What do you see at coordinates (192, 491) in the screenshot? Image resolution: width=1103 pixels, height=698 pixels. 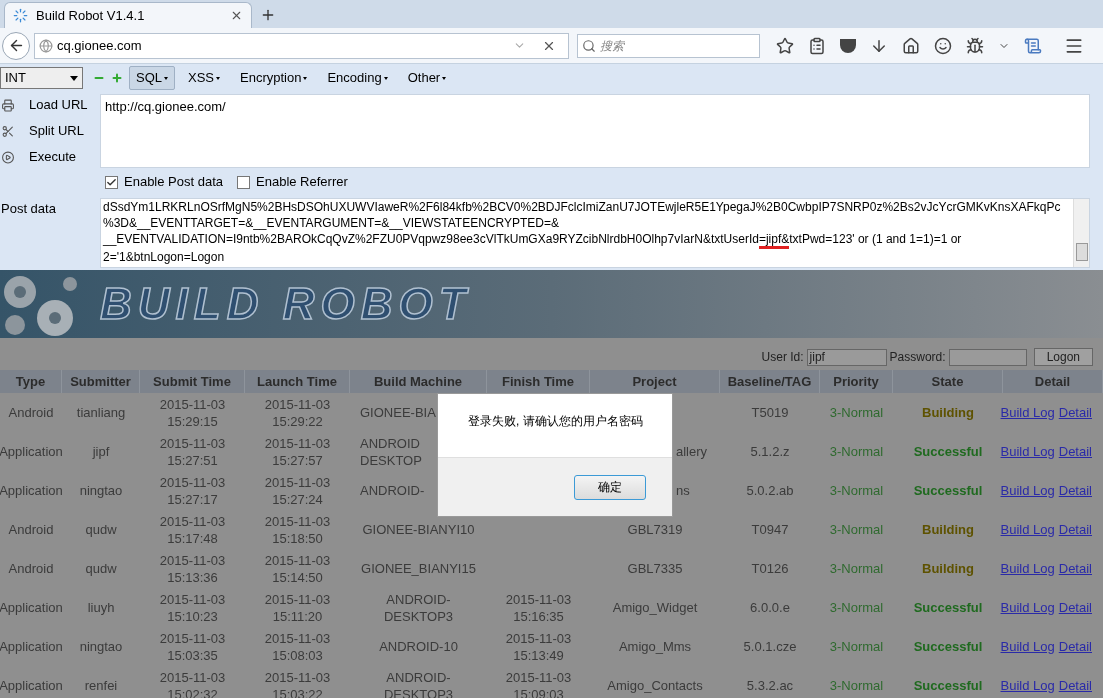 I see `table-cell-text: 2015-11-03 15:27:17` at bounding box center [192, 491].